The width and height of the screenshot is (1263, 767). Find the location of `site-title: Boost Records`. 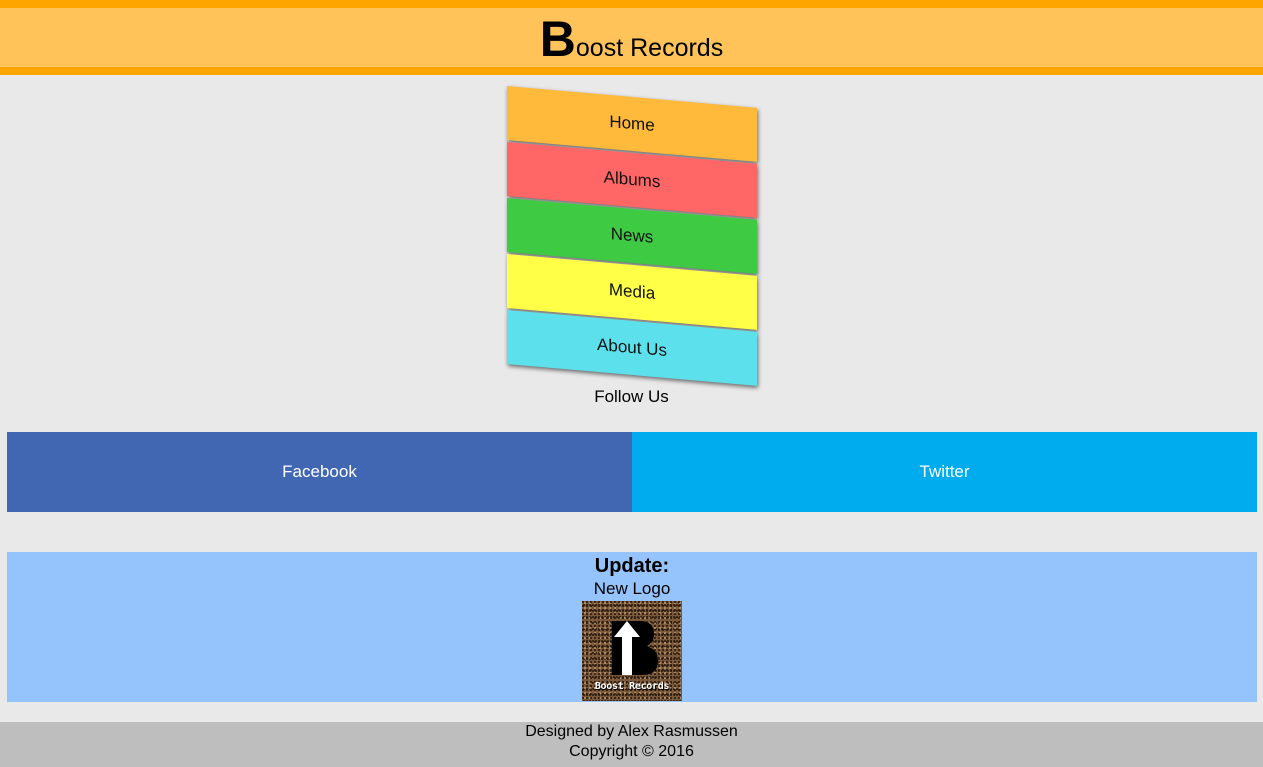

site-title: Boost Records is located at coordinates (631, 39).